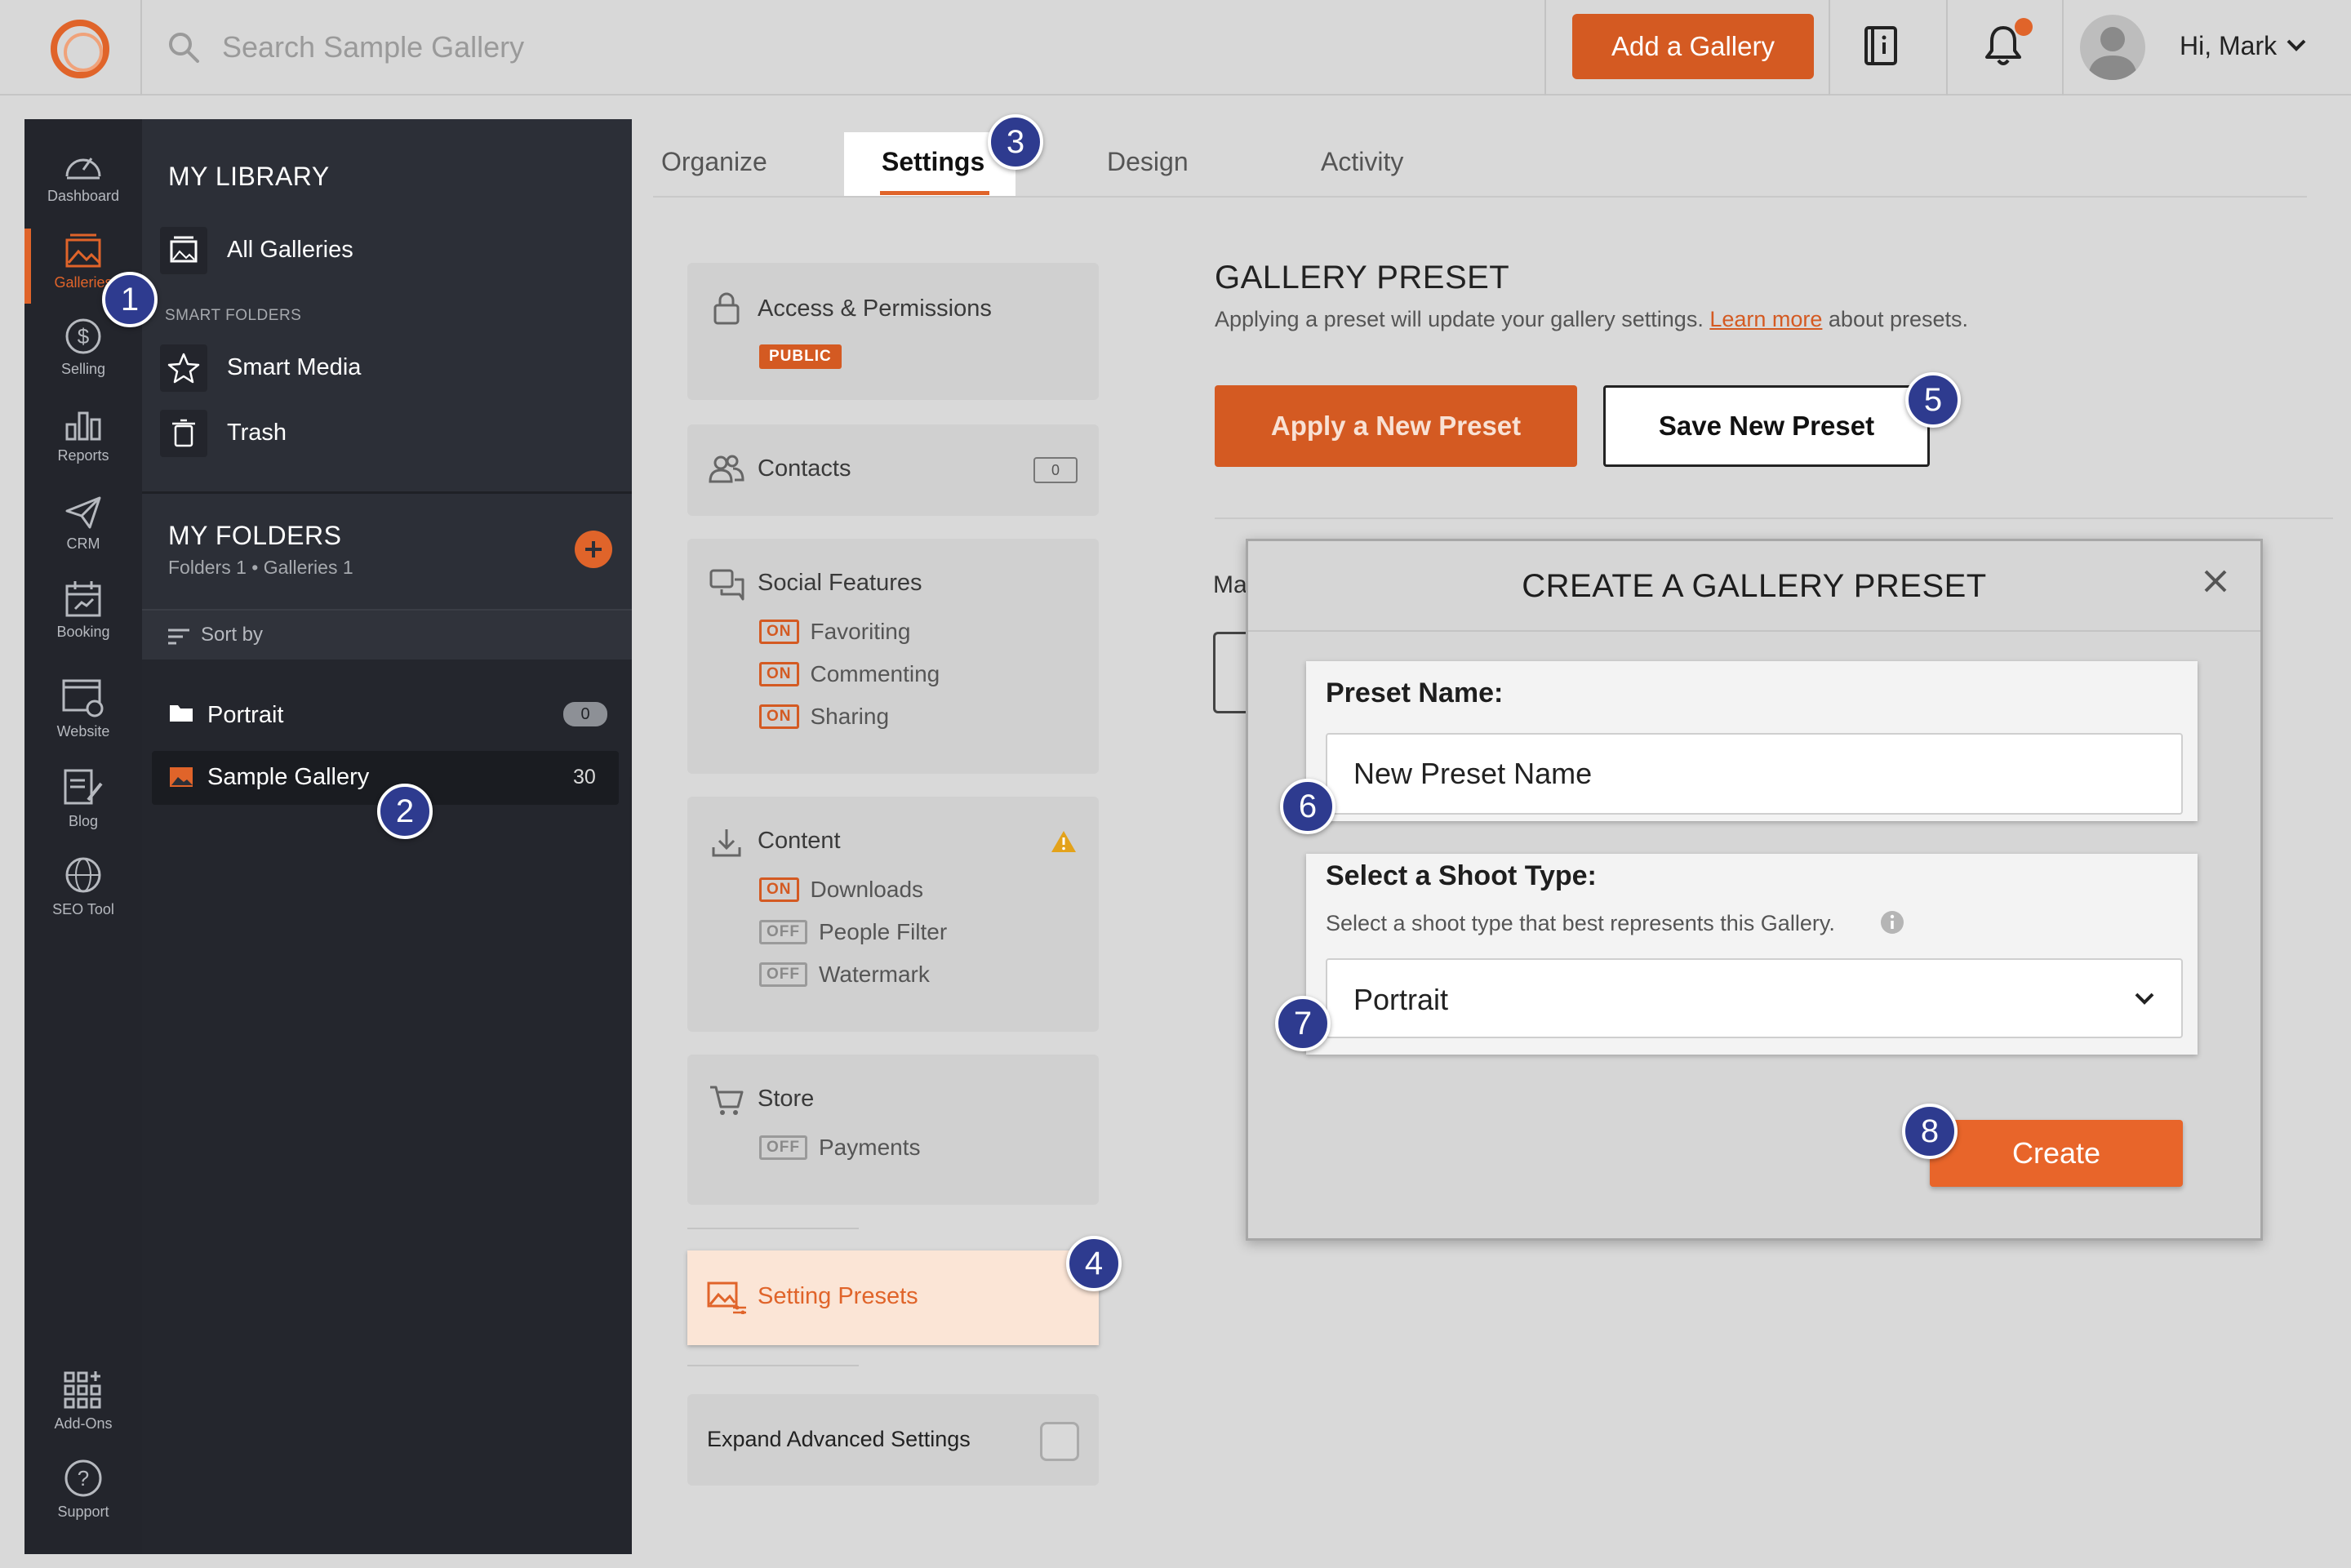 This screenshot has height=1568, width=2351. Describe the element at coordinates (83, 875) in the screenshot. I see `seo-globe-icon` at that location.